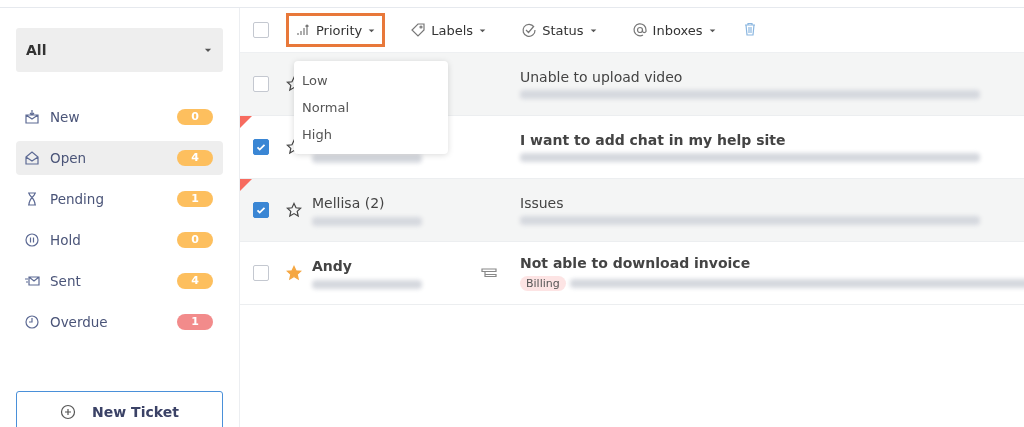  I want to click on sidebar-item: Overdue 1, so click(119, 322).